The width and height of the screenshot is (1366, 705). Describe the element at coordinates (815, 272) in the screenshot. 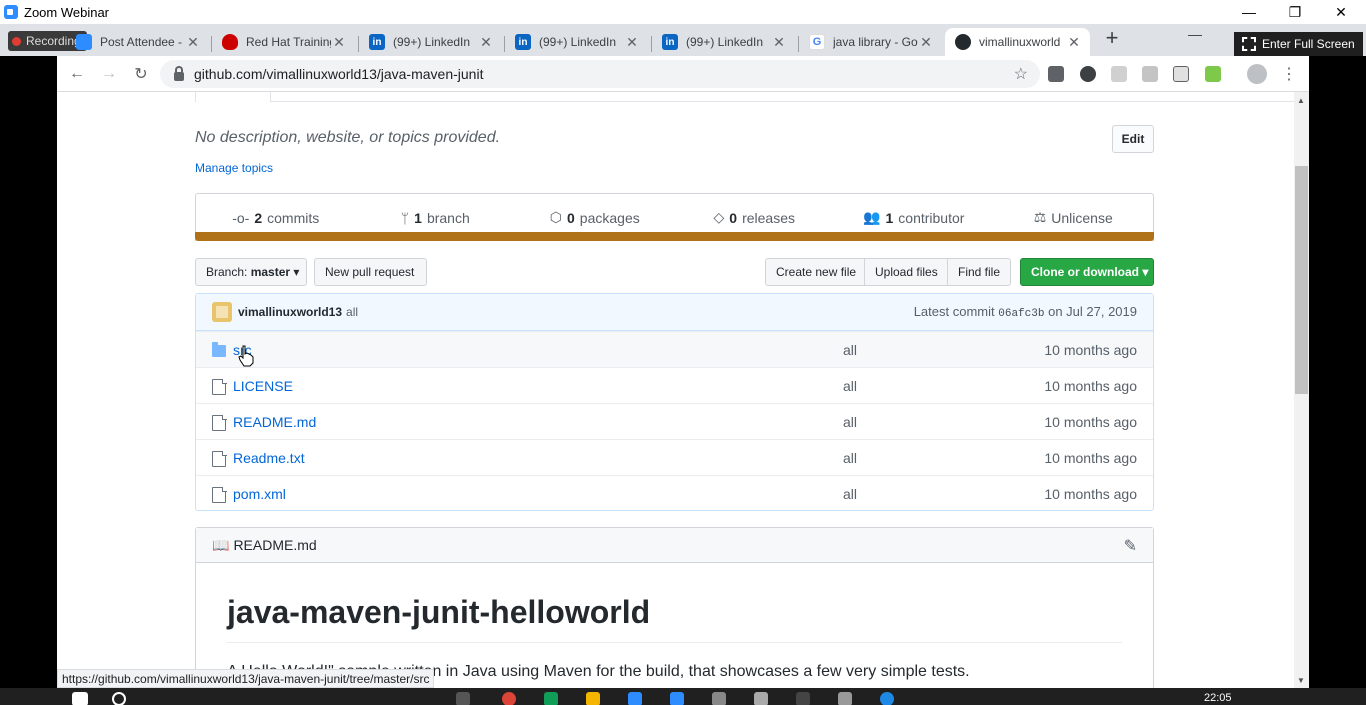

I see `create-new-file-button: Create new file` at that location.